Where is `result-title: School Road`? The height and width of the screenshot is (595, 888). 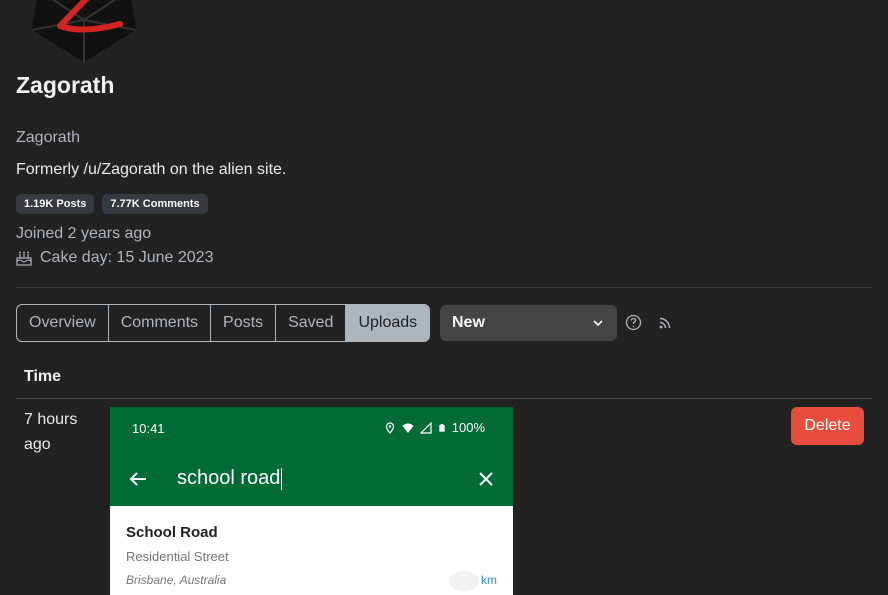
result-title: School Road is located at coordinates (172, 532).